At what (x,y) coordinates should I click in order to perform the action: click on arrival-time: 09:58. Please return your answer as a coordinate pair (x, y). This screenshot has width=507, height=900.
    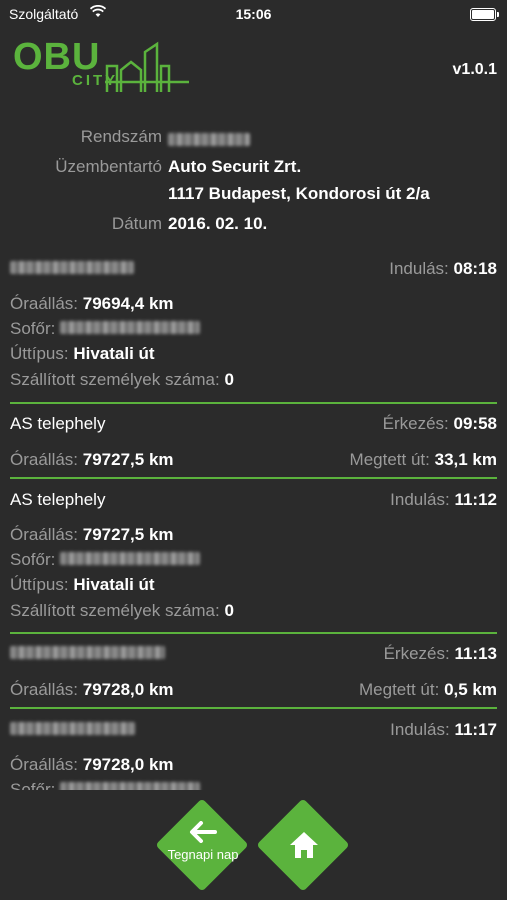
    Looking at the image, I should click on (475, 423).